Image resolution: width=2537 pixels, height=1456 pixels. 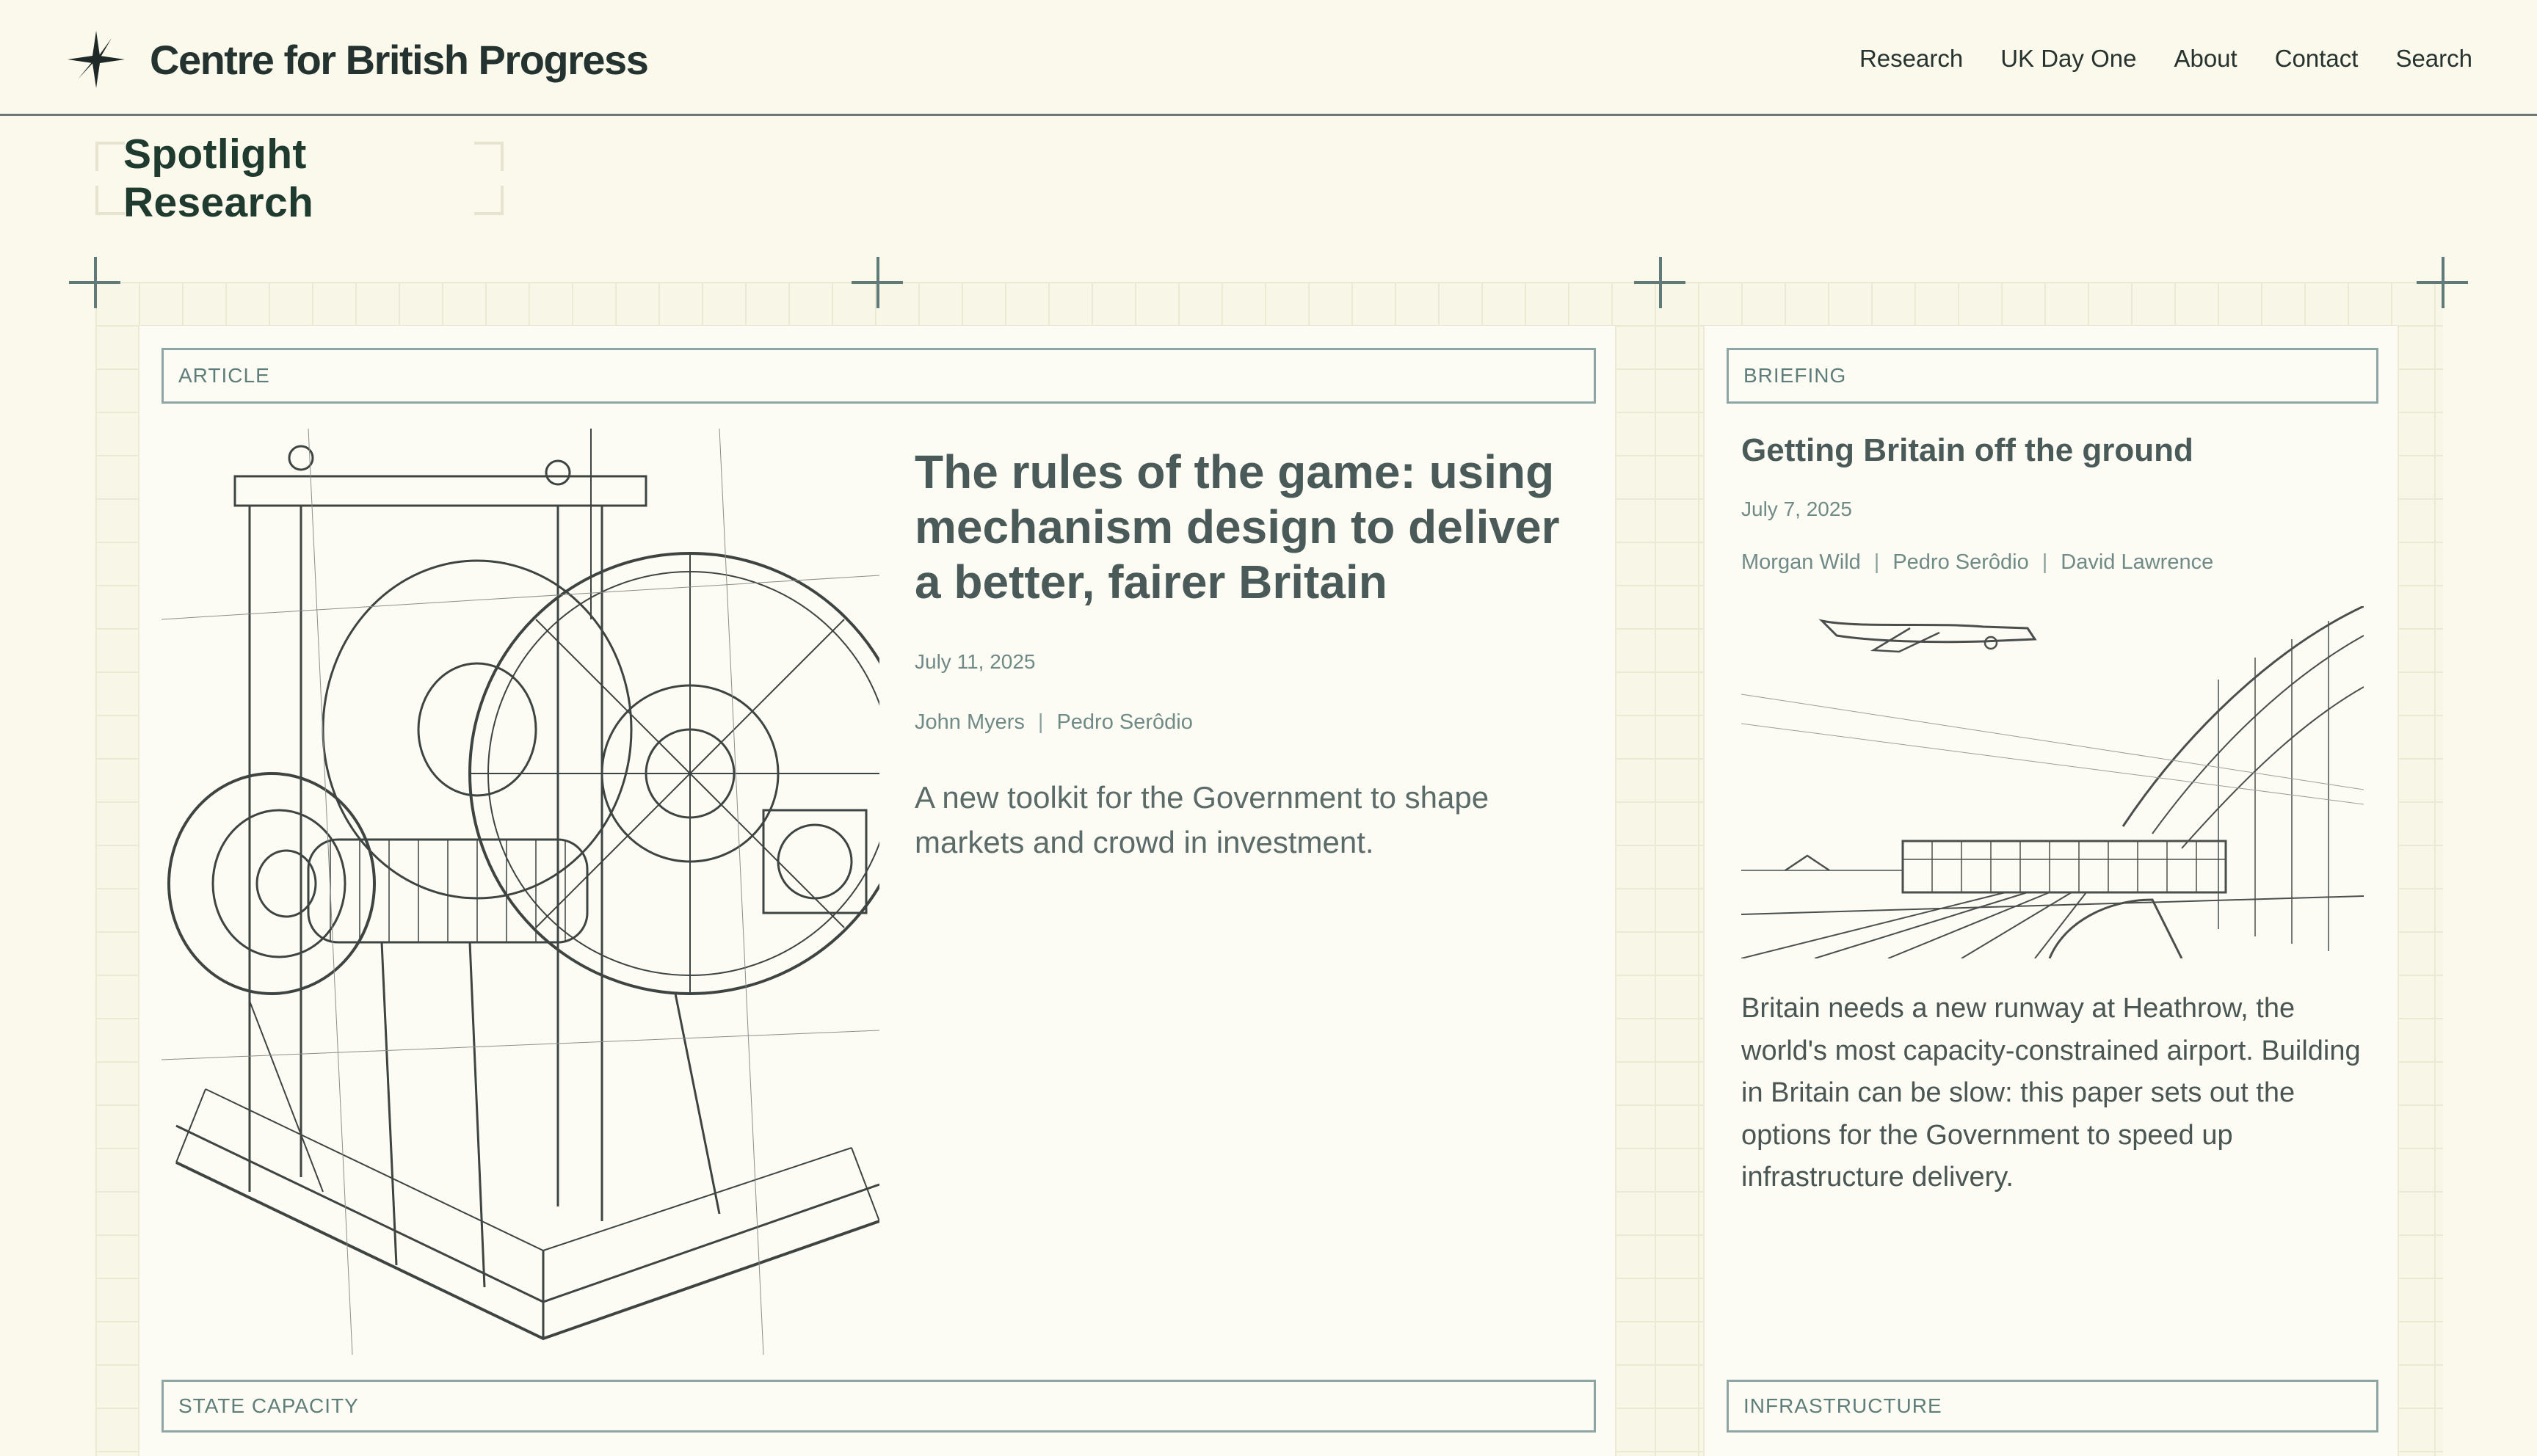 I want to click on section-heading: Spotlight Research, so click(x=299, y=178).